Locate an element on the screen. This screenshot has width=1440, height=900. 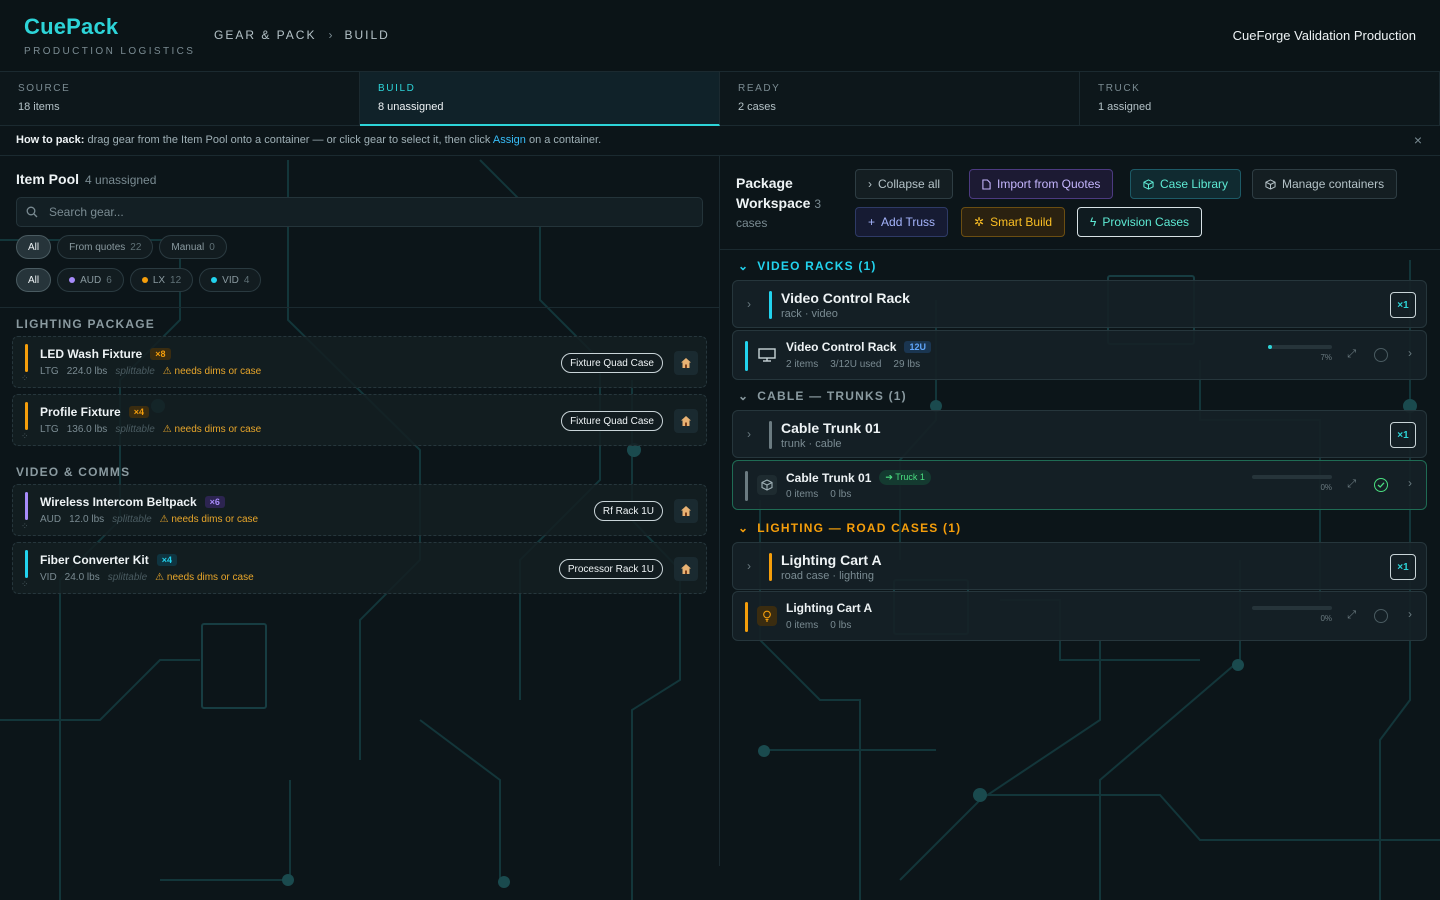
provision-cases-button: ϟ Provision Cases is located at coordinates (1140, 222).